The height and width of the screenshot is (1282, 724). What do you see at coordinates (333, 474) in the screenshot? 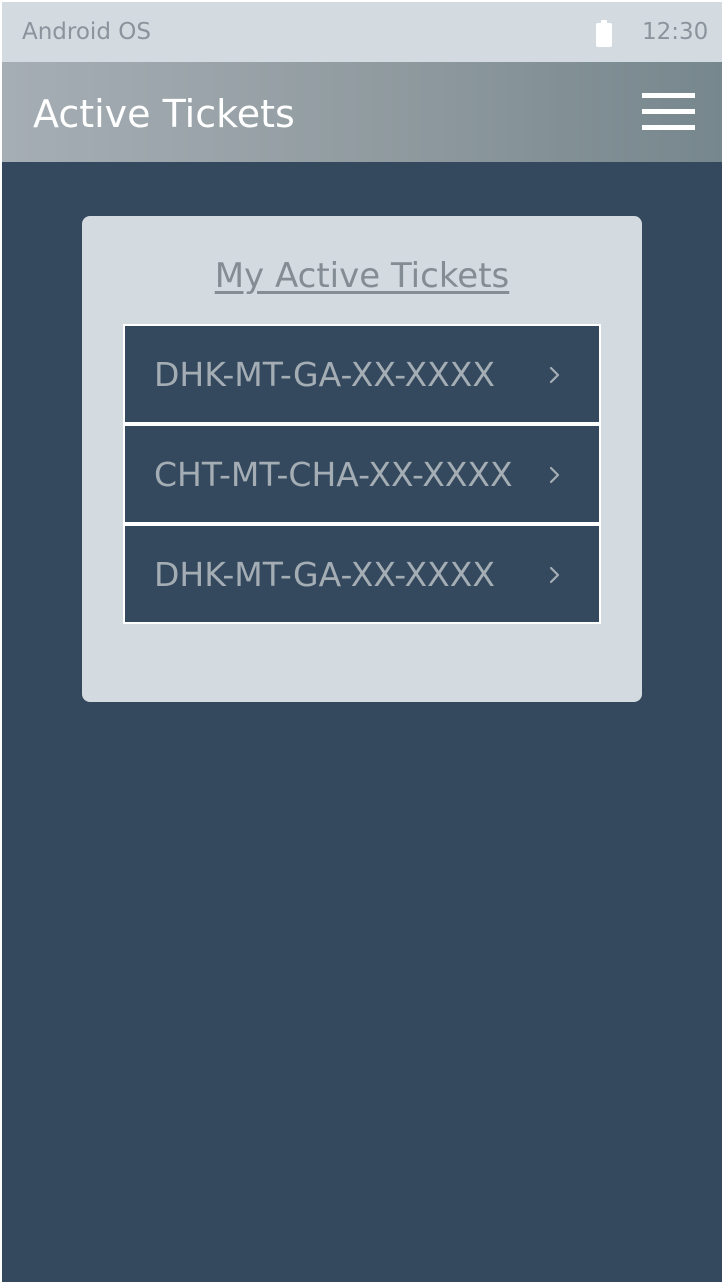
I see `ticket-code: CHT-MT-CHA-XX-XXXX` at bounding box center [333, 474].